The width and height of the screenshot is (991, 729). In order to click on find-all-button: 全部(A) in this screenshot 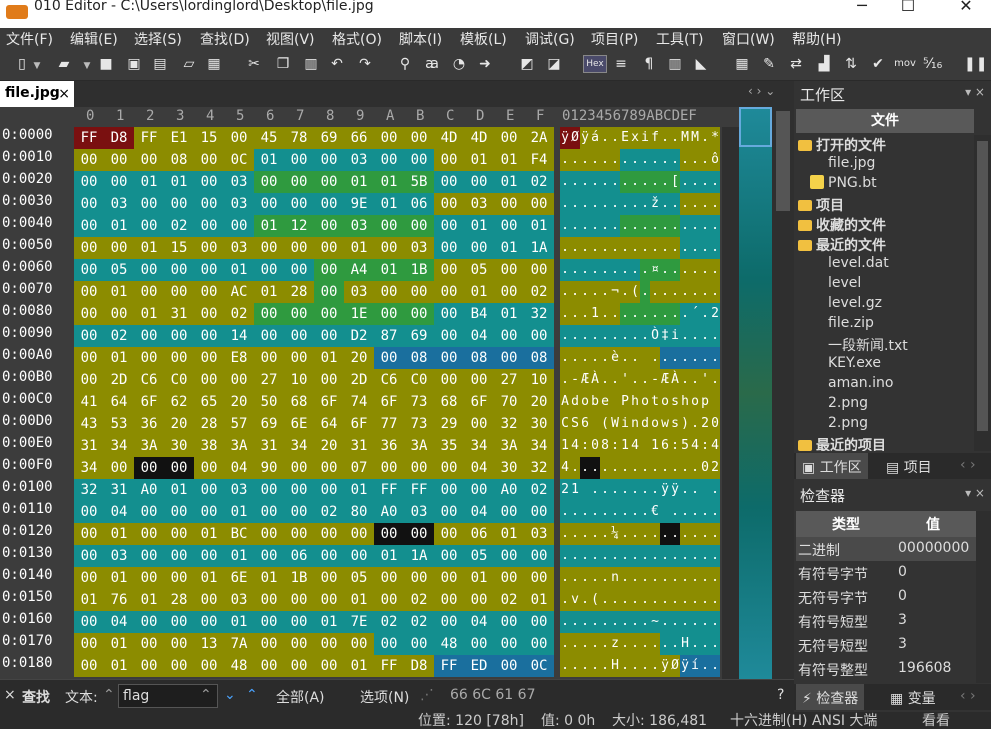, I will do `click(300, 697)`.